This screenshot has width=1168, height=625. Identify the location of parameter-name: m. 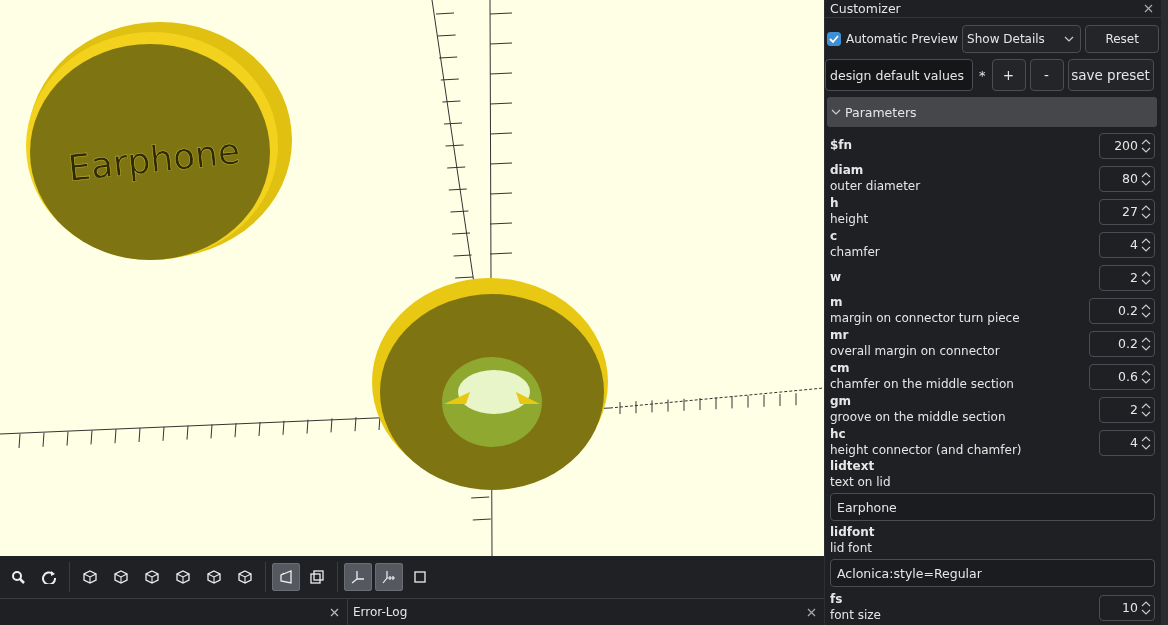
(837, 302).